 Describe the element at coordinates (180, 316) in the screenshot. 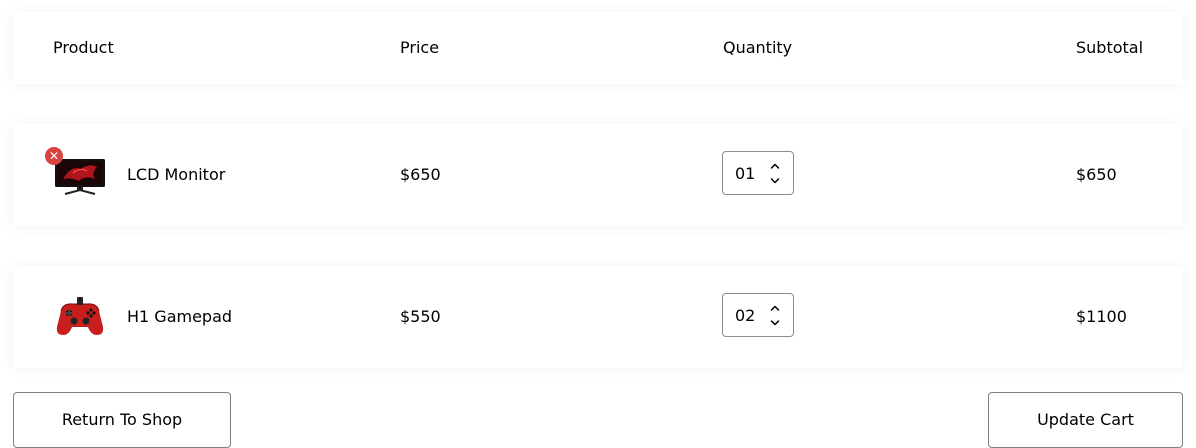

I see `product-name: H1 Gamepad` at that location.